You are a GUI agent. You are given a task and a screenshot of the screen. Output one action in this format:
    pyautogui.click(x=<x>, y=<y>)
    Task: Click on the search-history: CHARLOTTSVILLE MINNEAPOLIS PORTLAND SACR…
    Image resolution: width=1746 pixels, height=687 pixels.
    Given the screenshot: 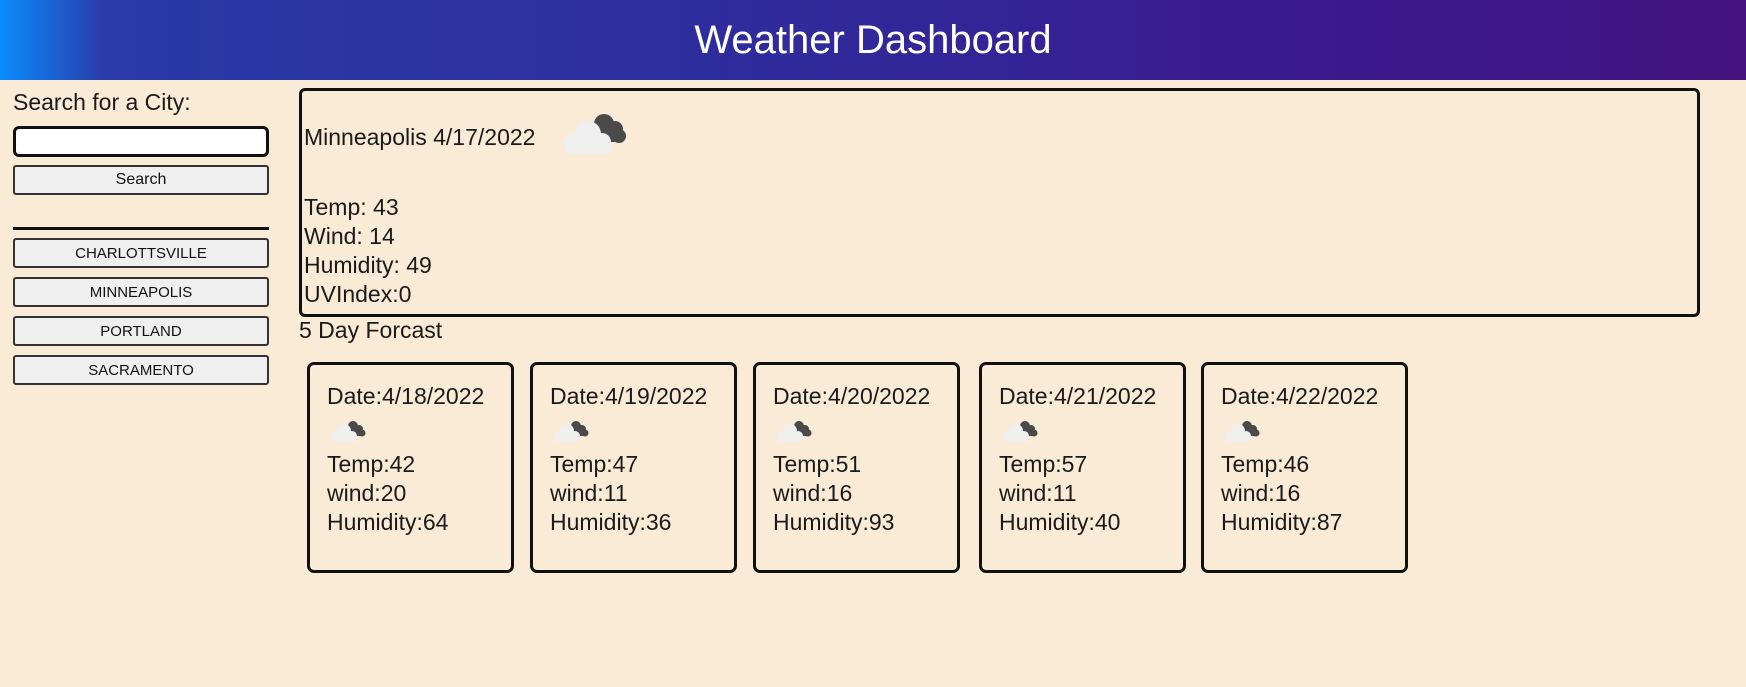 What is the action you would take?
    pyautogui.click(x=141, y=311)
    